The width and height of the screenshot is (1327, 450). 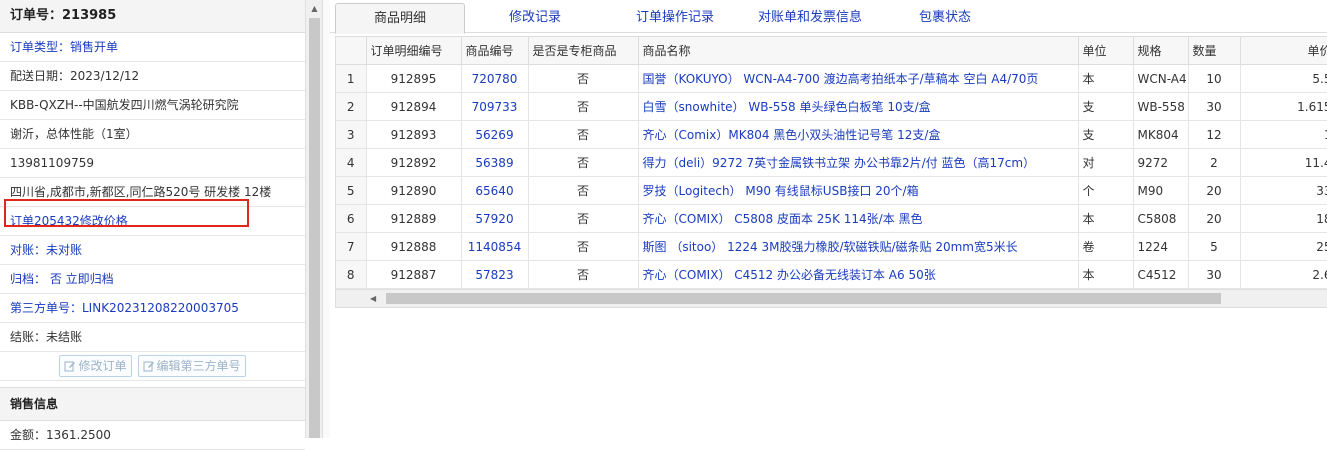 What do you see at coordinates (858, 106) in the screenshot?
I see `cell-product-name: 白雪（snowhite） WB-558 单头绿色白板笔 10支/盒` at bounding box center [858, 106].